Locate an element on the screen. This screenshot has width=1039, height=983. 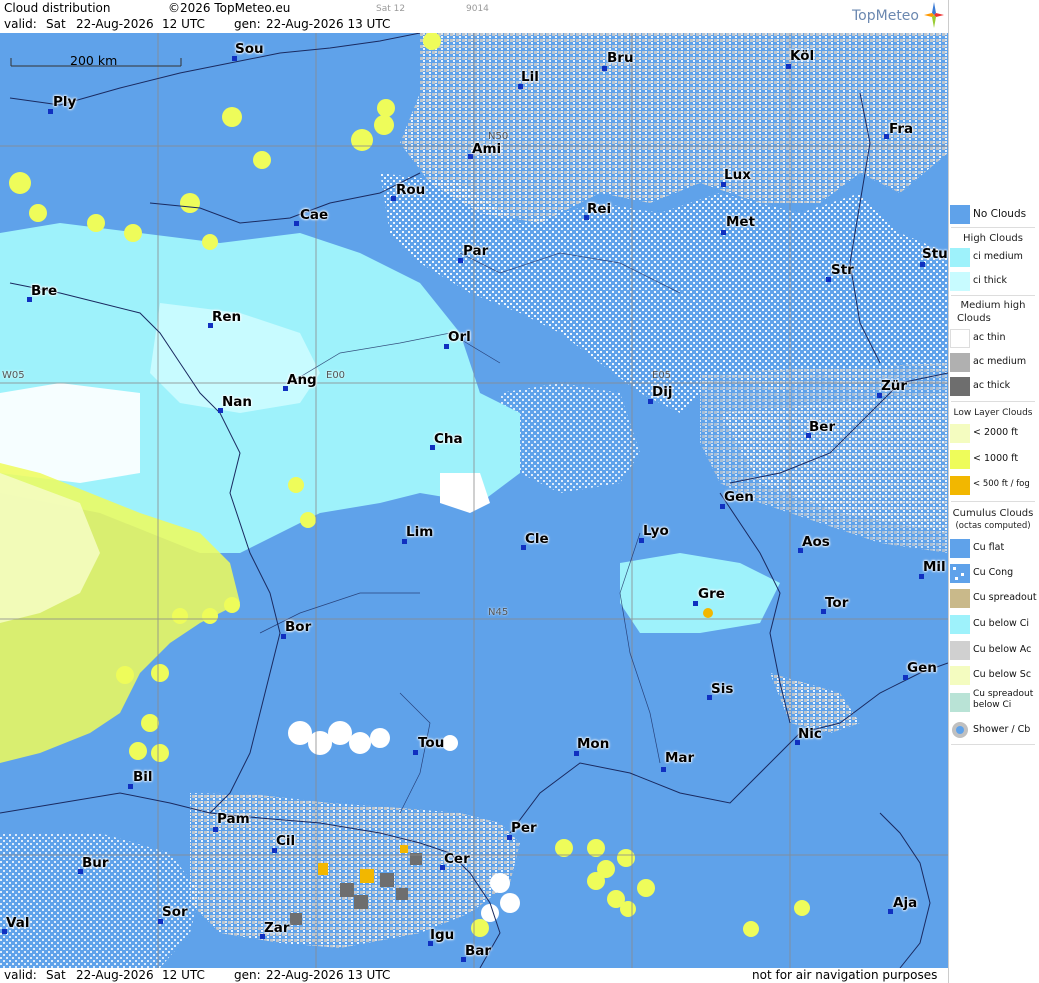
city-label: Cae is located at coordinates (314, 215).